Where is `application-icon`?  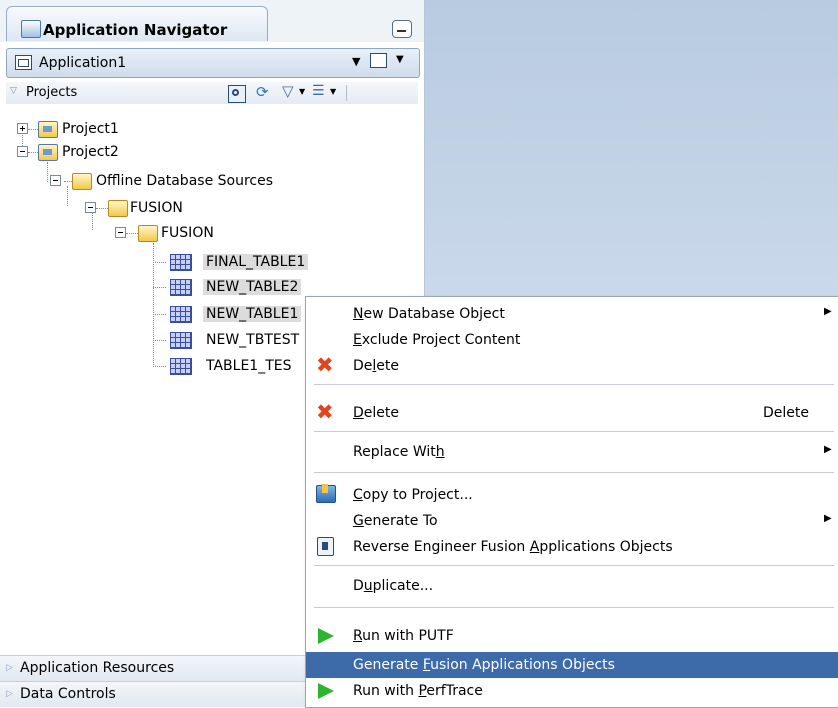
application-icon is located at coordinates (23, 62).